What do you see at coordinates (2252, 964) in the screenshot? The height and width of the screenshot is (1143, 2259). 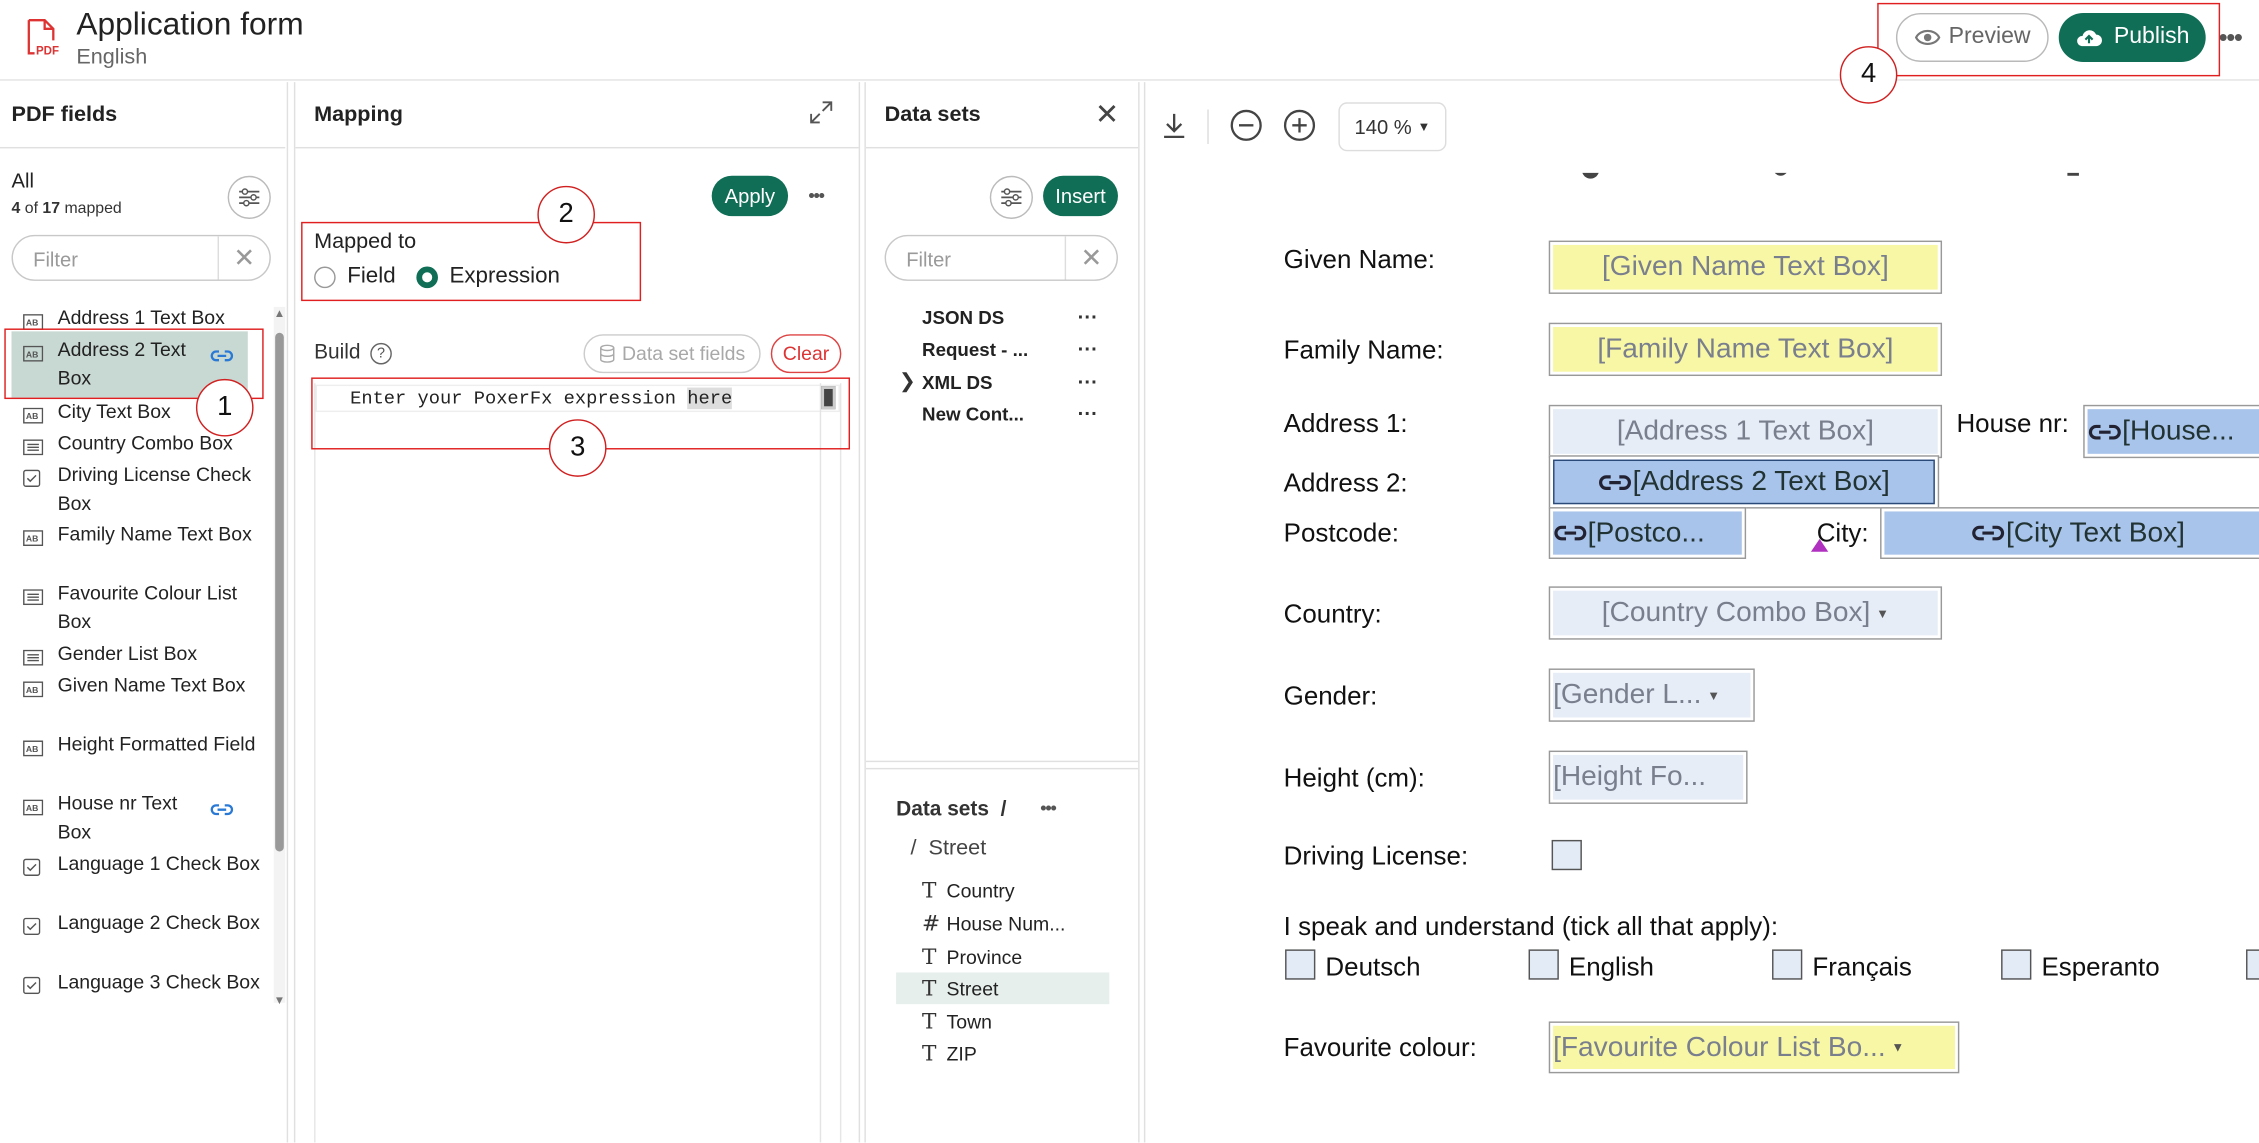 I see `language-5-checkbox` at bounding box center [2252, 964].